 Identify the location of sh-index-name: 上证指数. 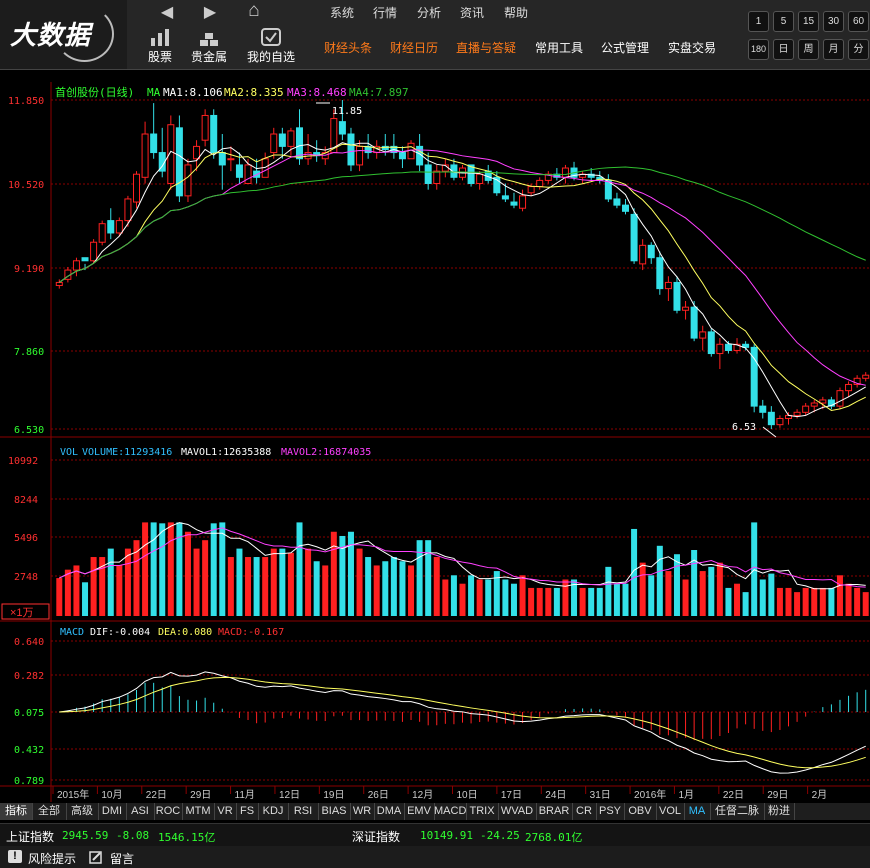
(30, 836).